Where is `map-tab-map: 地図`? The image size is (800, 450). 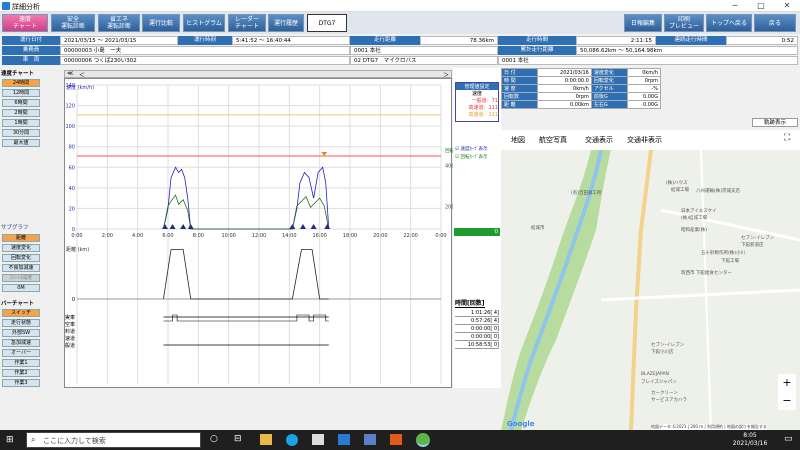 map-tab-map: 地図 is located at coordinates (518, 140).